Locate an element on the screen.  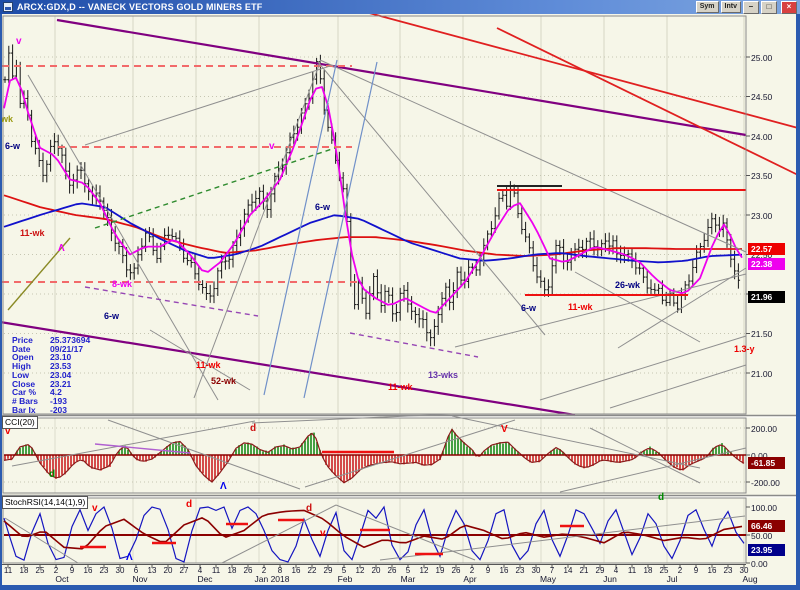
price-tick-label: 200.00 is located at coordinates (764, 428).